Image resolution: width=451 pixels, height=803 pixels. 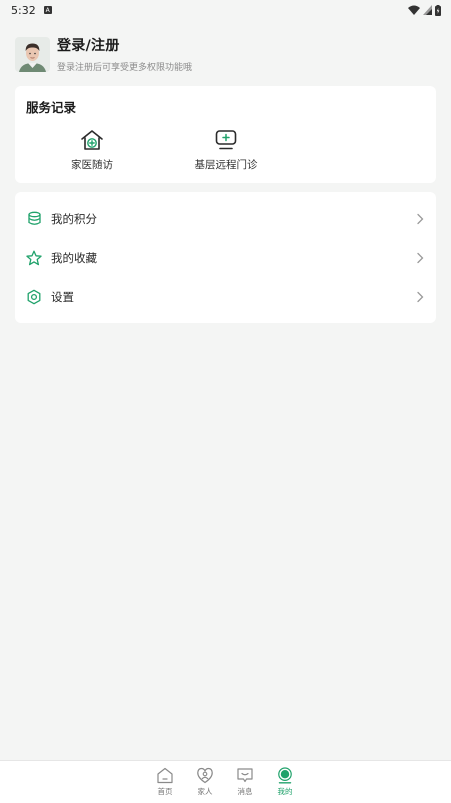 I want to click on menu-item-my-favorites: 我的收藏, so click(x=225, y=257).